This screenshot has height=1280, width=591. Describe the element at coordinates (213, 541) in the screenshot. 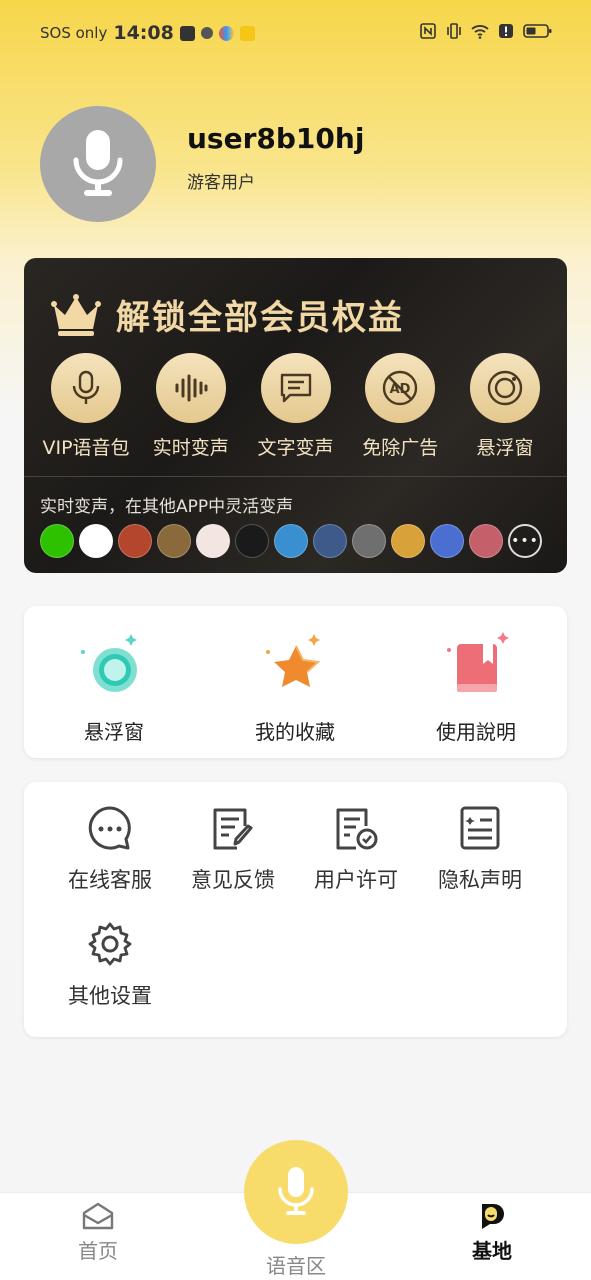

I see `anime-1-app-icon` at that location.